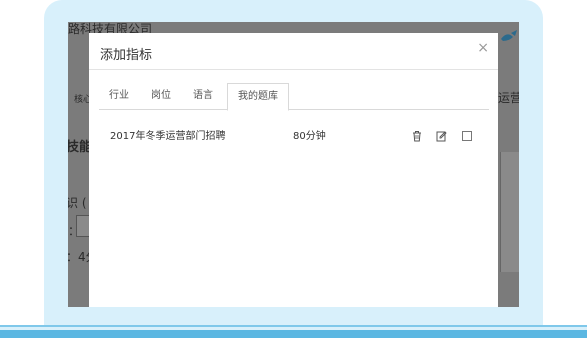 The width and height of the screenshot is (587, 338). Describe the element at coordinates (293, 326) in the screenshot. I see `device-base-line` at that location.